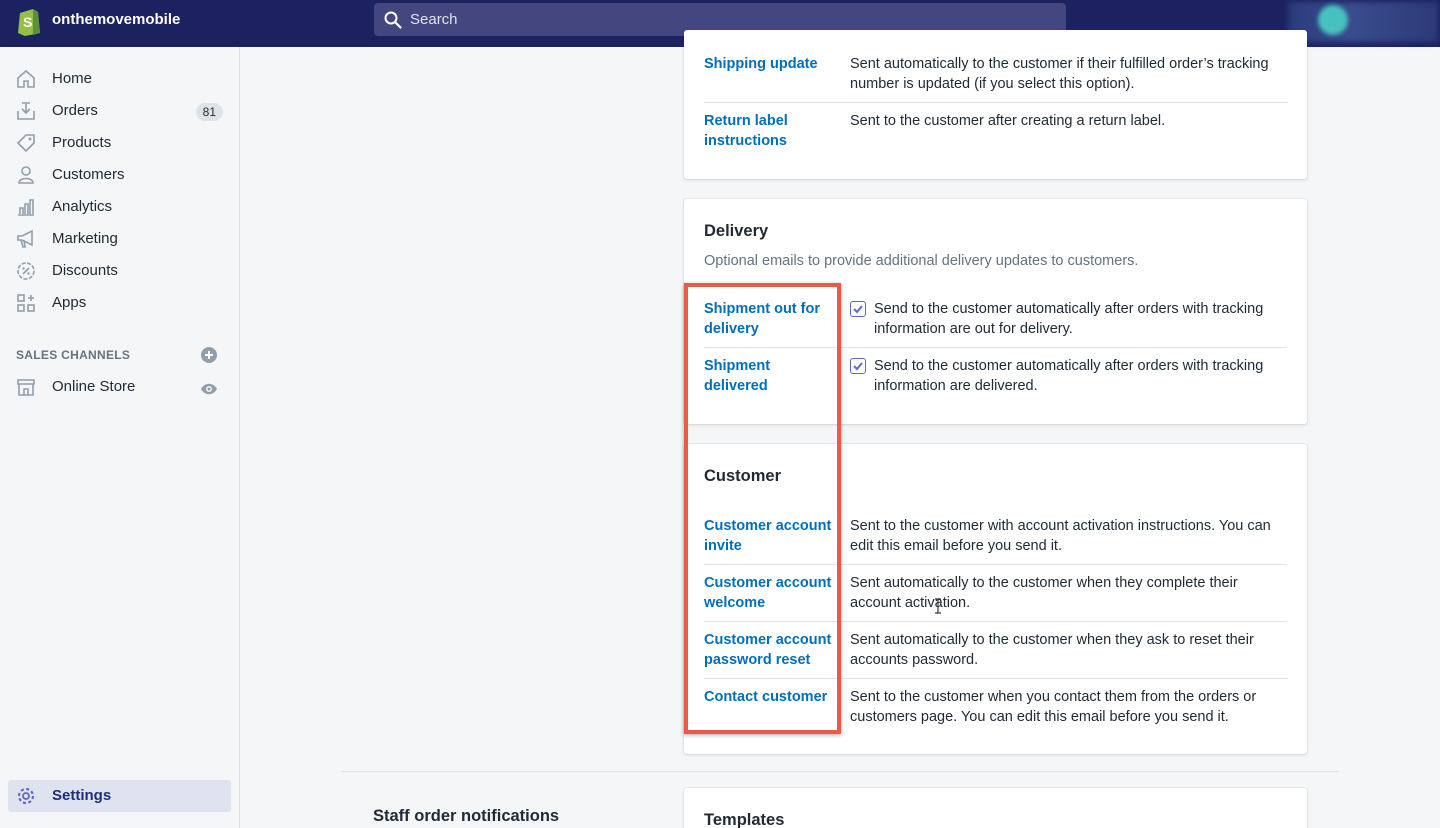 This screenshot has height=828, width=1440. Describe the element at coordinates (82, 206) in the screenshot. I see `sidebar-item-label: Analytics` at that location.